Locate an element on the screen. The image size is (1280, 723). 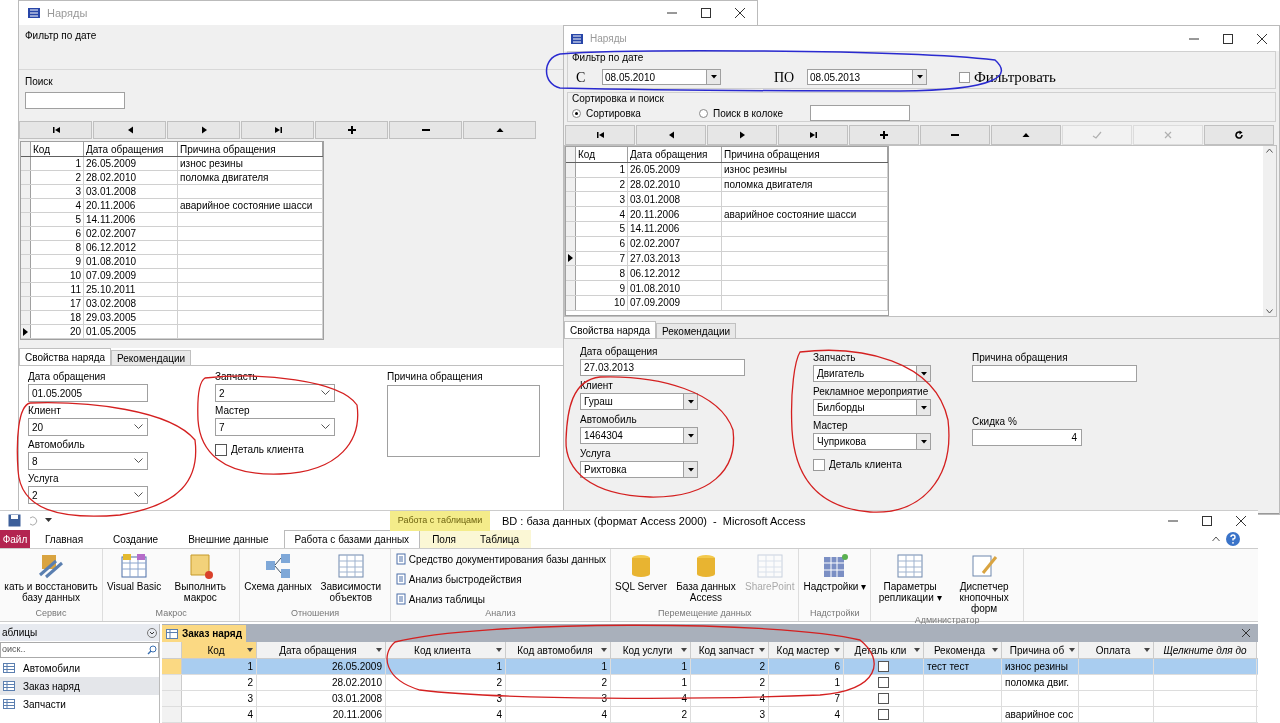
column-header: Щелкните для до is located at coordinates (1205, 650).